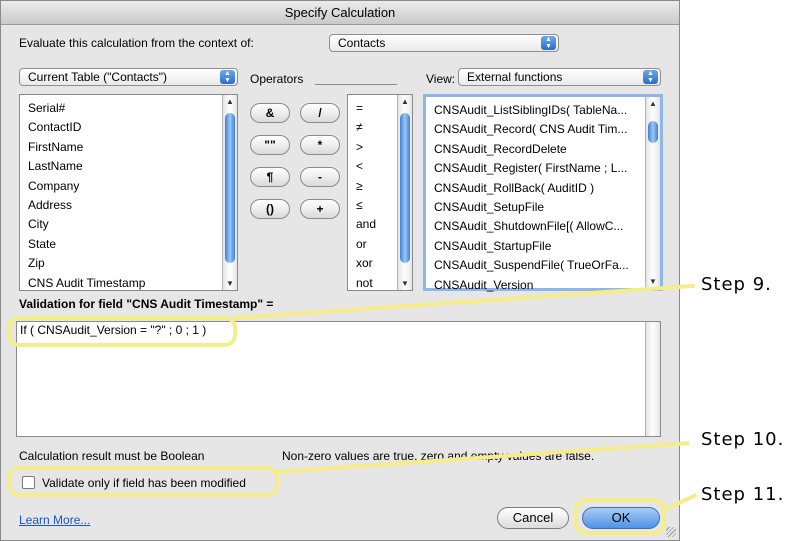 Image resolution: width=804 pixels, height=541 pixels. I want to click on list-item: CNSAudit_SetupFile, so click(535, 207).